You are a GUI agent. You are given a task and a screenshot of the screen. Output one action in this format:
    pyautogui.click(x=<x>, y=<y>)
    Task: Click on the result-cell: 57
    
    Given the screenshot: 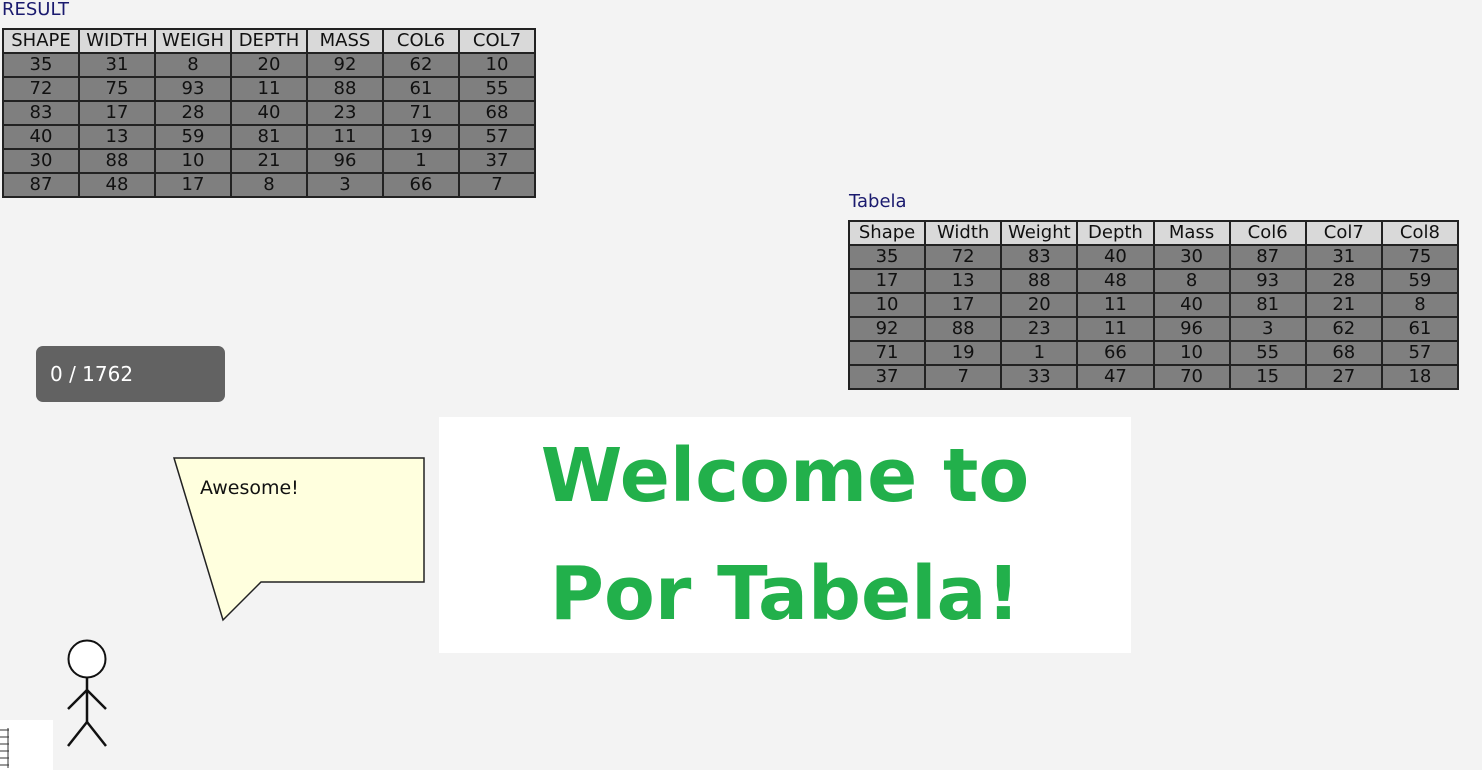 What is the action you would take?
    pyautogui.click(x=497, y=137)
    